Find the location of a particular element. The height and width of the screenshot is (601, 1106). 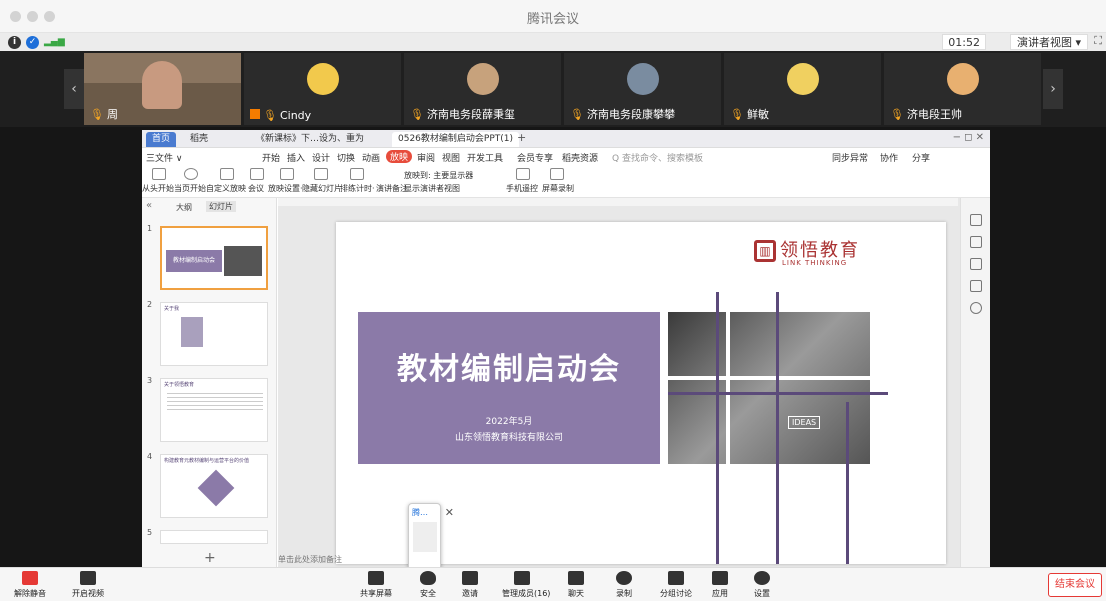

title-panel: 教材编制启动会 2022年5月 山东领悟教育科技有限公司 is located at coordinates (509, 388).